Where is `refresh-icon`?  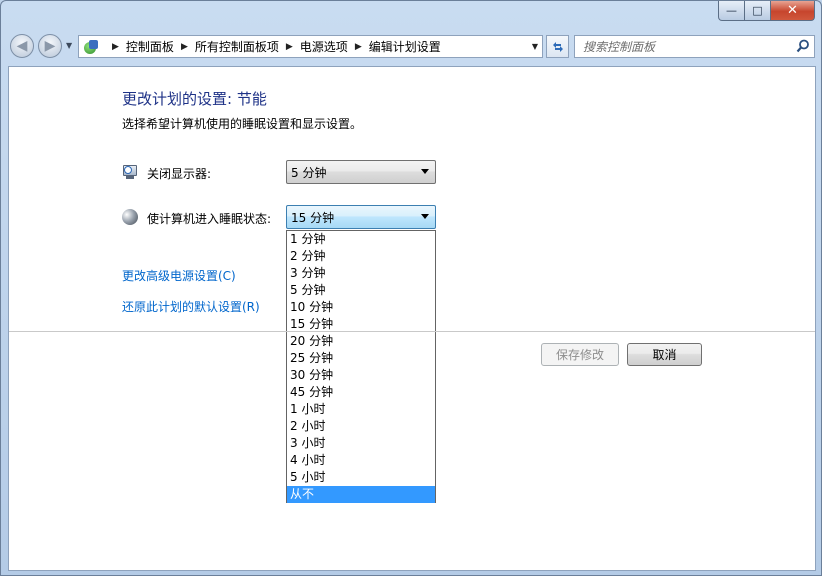
refresh-icon is located at coordinates (557, 46).